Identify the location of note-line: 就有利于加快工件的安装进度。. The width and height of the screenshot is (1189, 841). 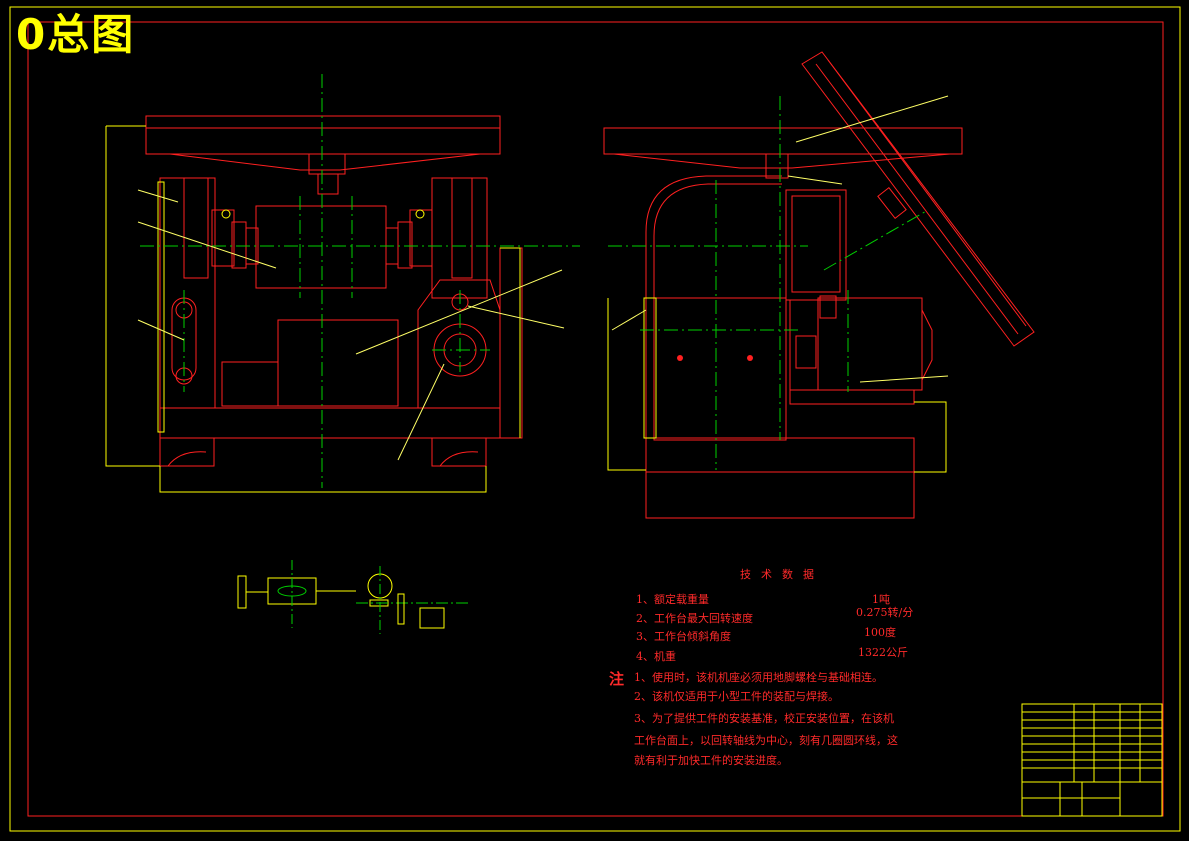
(711, 760).